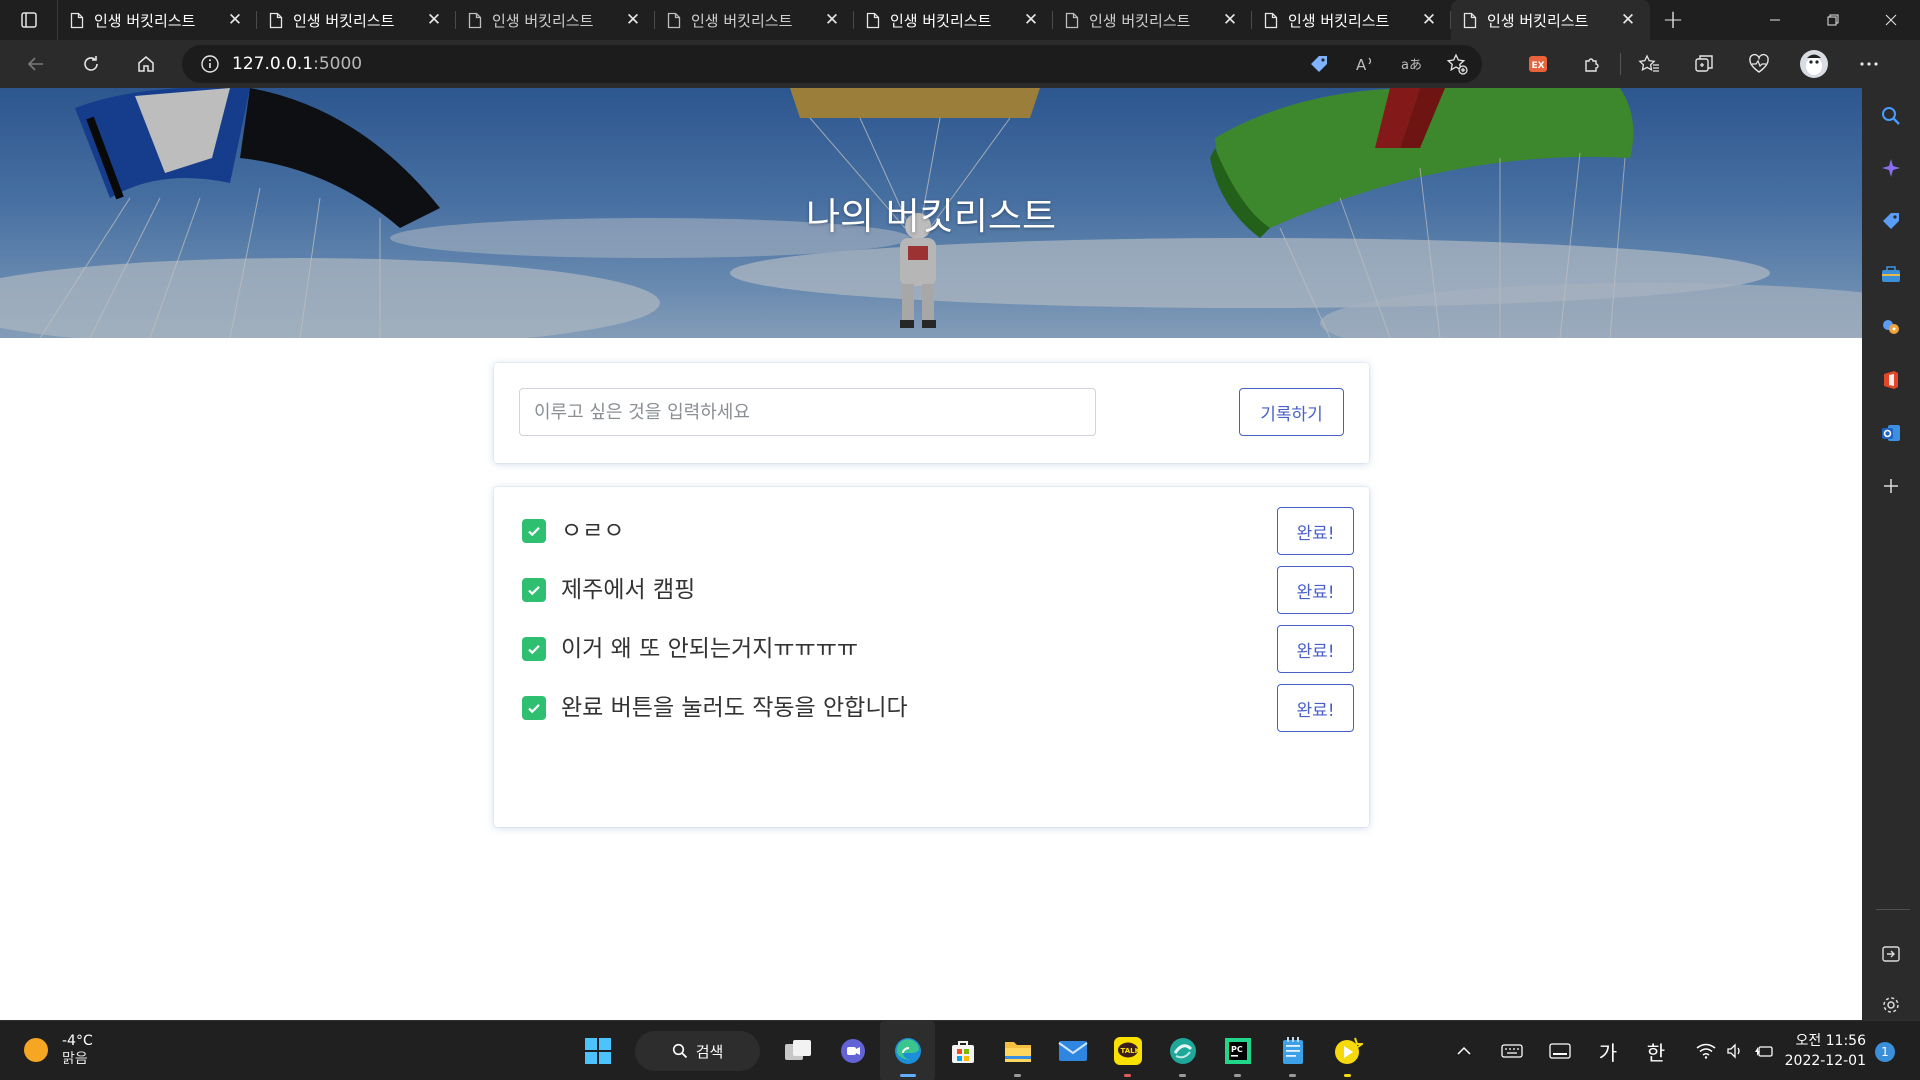 The height and width of the screenshot is (1080, 1920). Describe the element at coordinates (1512, 1050) in the screenshot. I see `touch-keyboard-button` at that location.